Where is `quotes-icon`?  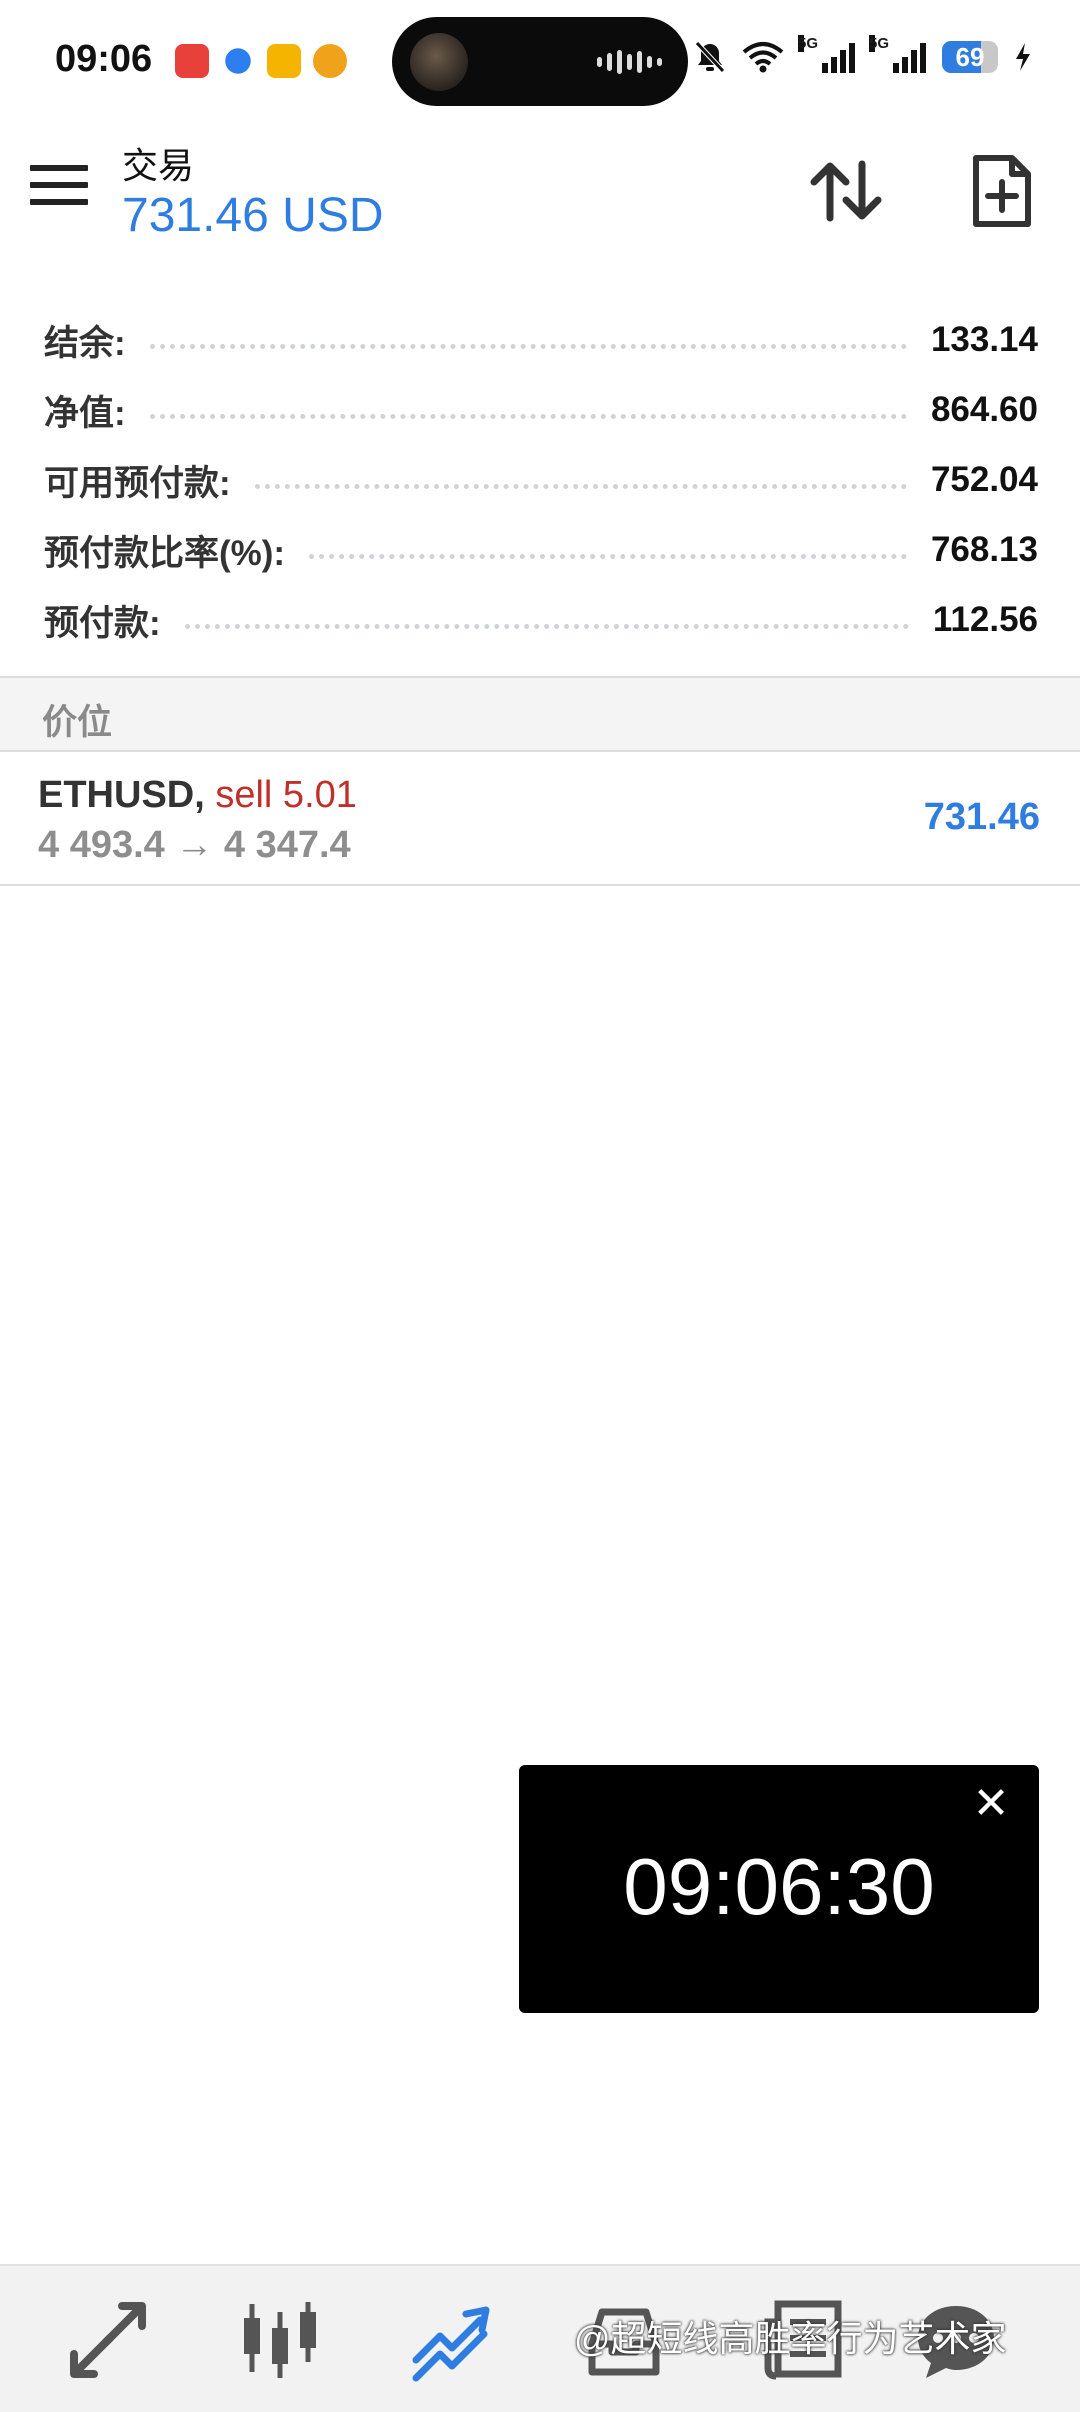 quotes-icon is located at coordinates (108, 2340).